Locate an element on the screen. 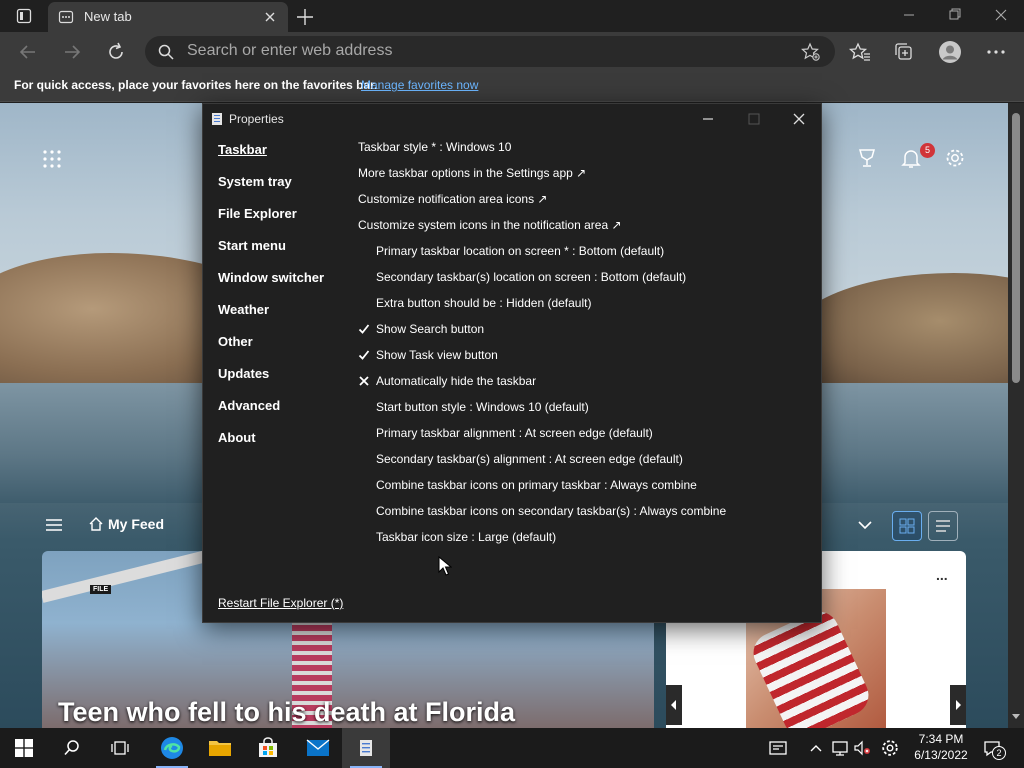 This screenshot has height=768, width=1024. background-hill is located at coordinates (899, 333).